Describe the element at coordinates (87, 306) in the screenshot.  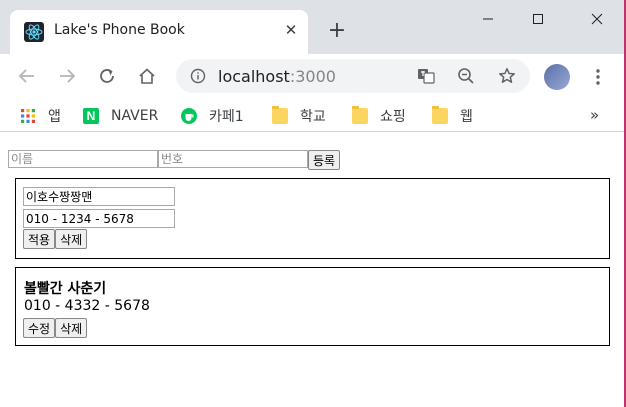
I see `contact-phone: 010 - 4332 - 5678` at that location.